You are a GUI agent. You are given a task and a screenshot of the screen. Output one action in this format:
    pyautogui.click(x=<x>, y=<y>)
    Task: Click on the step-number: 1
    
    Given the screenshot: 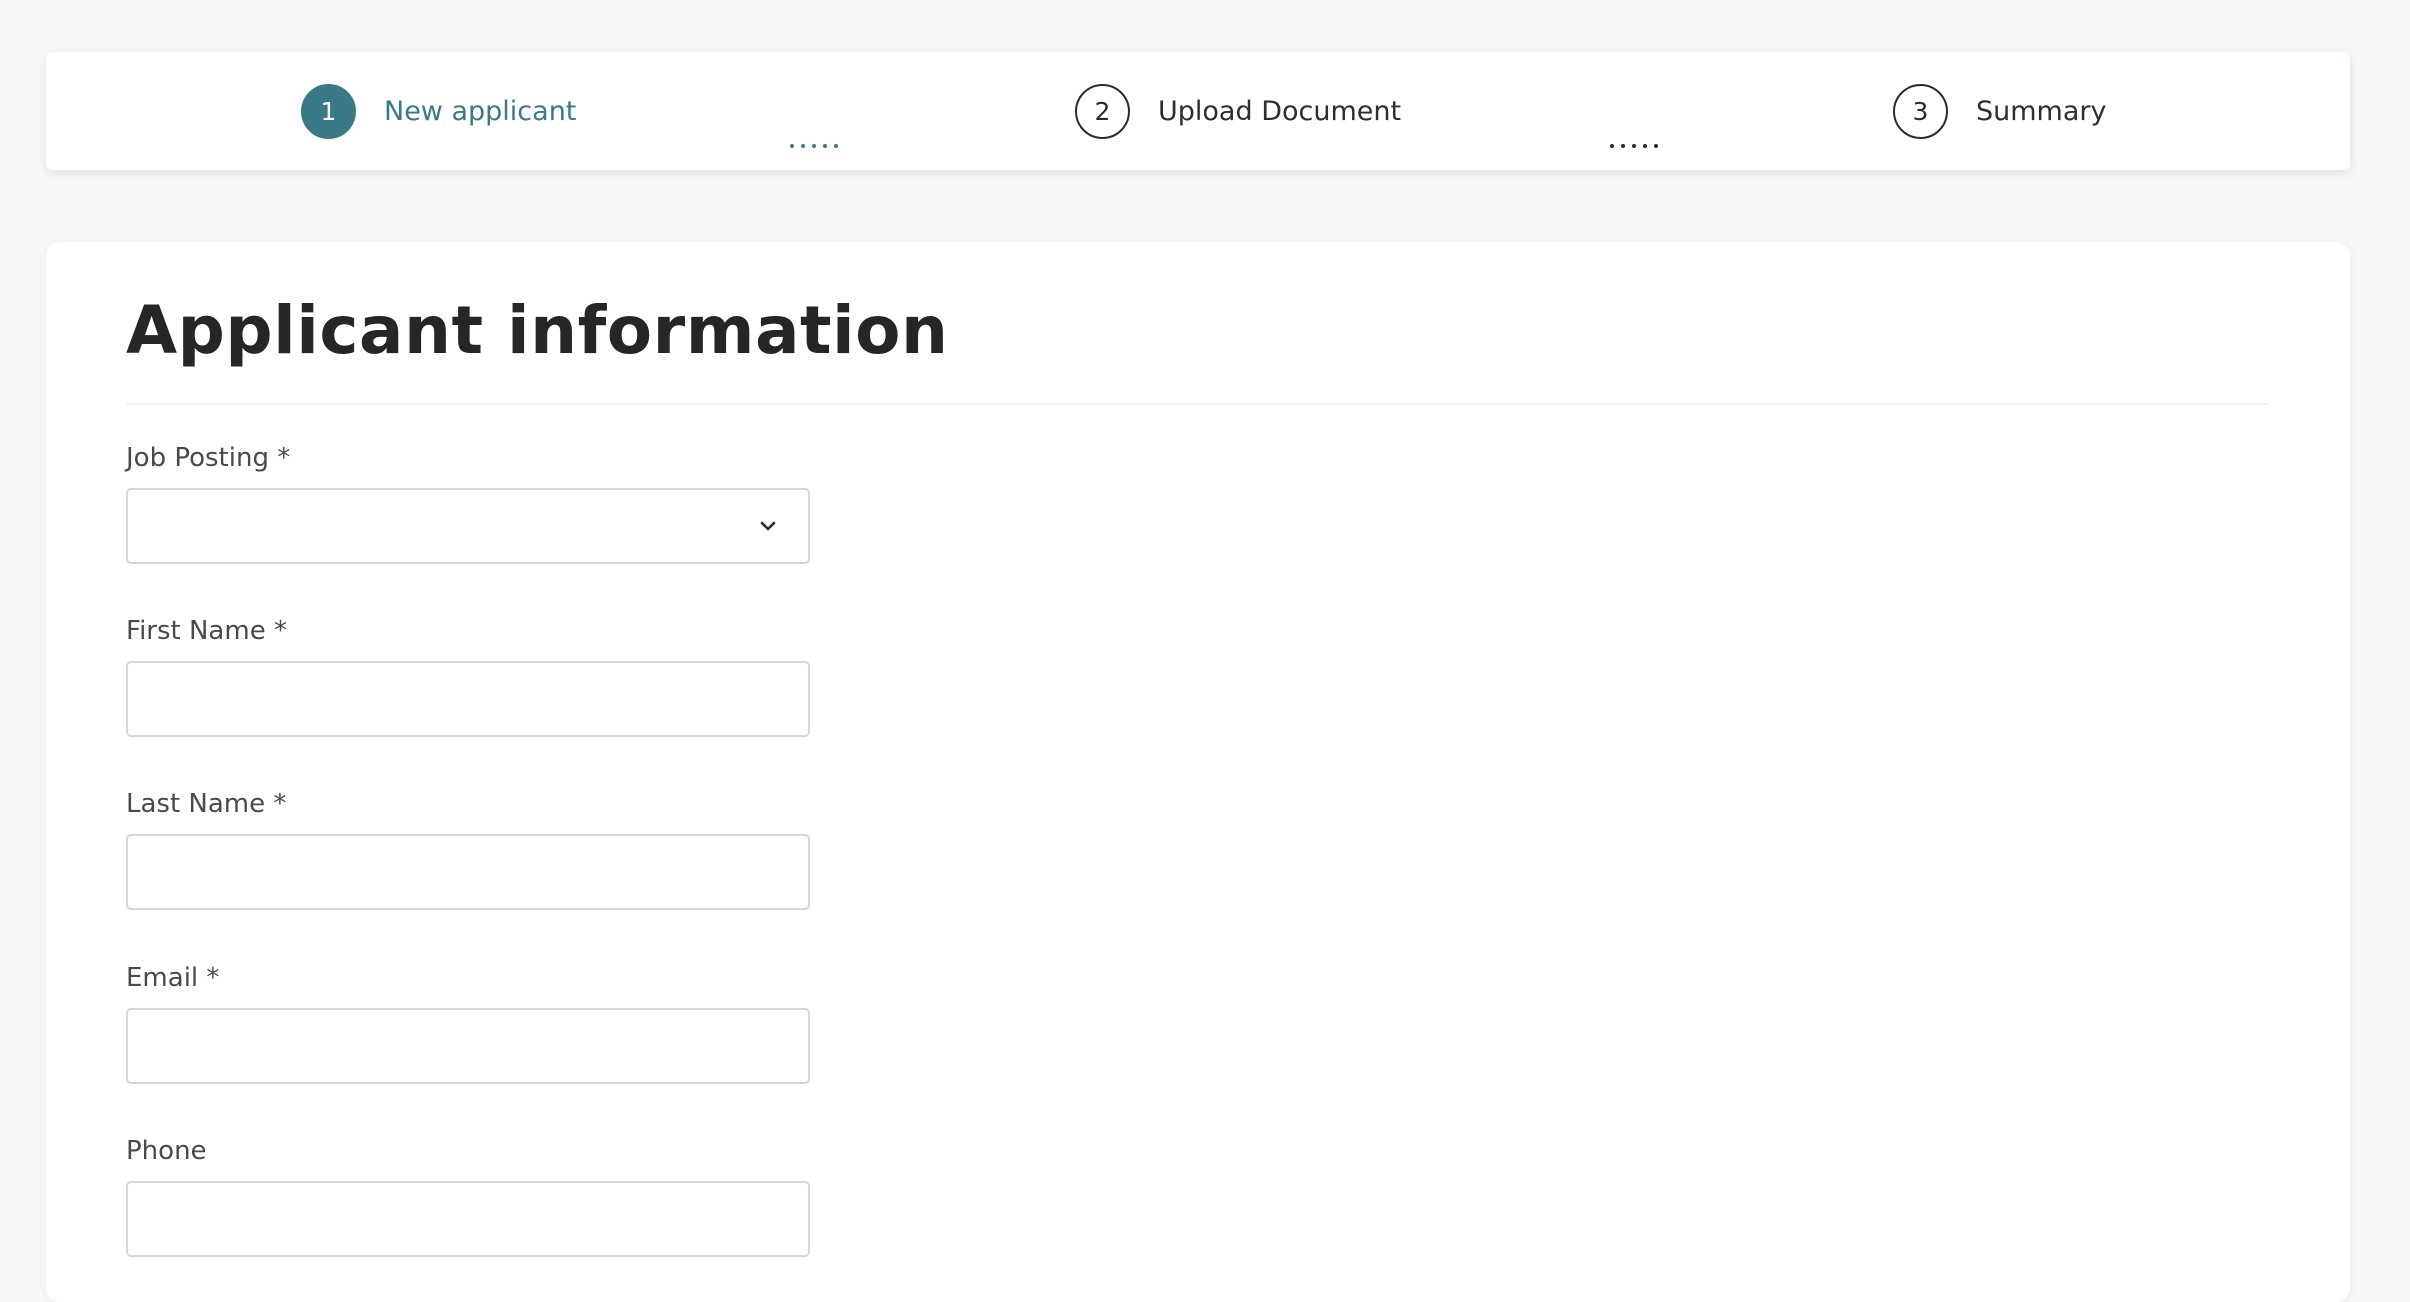 What is the action you would take?
    pyautogui.click(x=328, y=111)
    